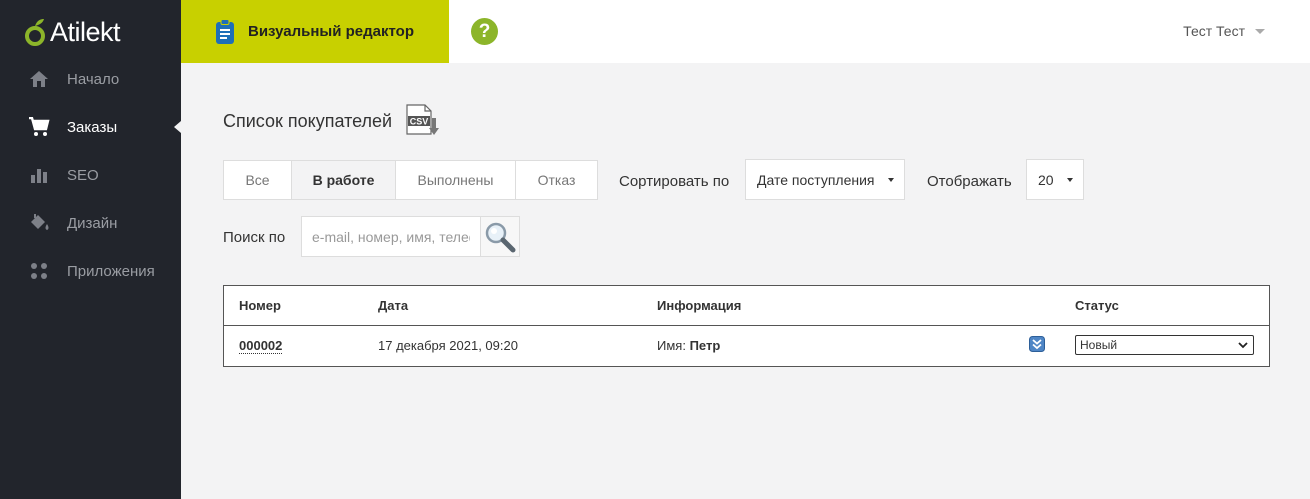 The height and width of the screenshot is (499, 1310). Describe the element at coordinates (393, 305) in the screenshot. I see `header-date: Дата` at that location.